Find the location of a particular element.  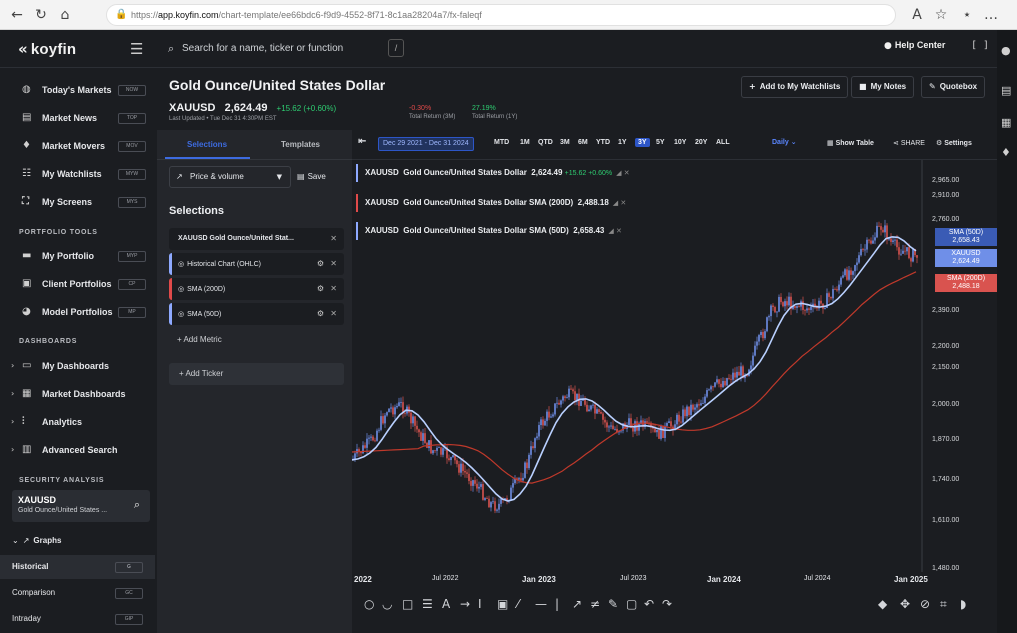

sidebar-item-my-screens: ⛶ My Screens MYS is located at coordinates (77, 202).